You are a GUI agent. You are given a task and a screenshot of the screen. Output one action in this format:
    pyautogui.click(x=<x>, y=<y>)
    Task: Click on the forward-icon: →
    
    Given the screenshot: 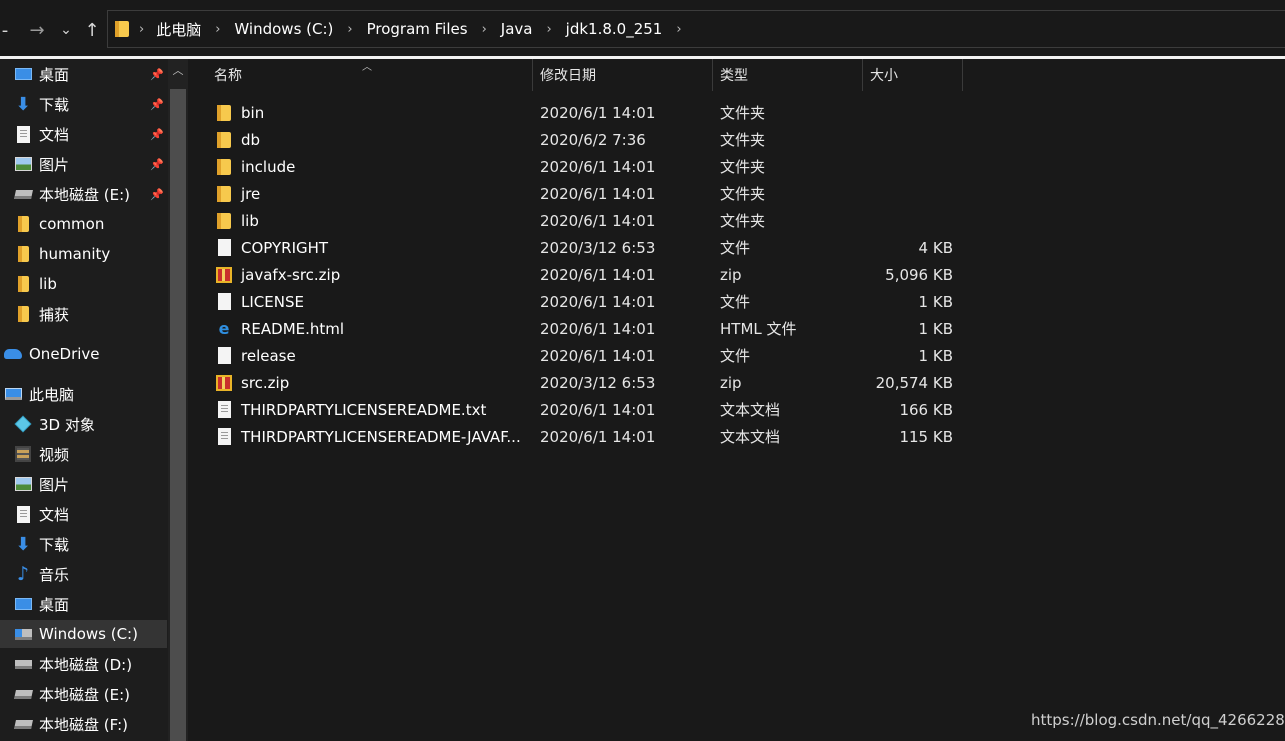 What is the action you would take?
    pyautogui.click(x=37, y=30)
    